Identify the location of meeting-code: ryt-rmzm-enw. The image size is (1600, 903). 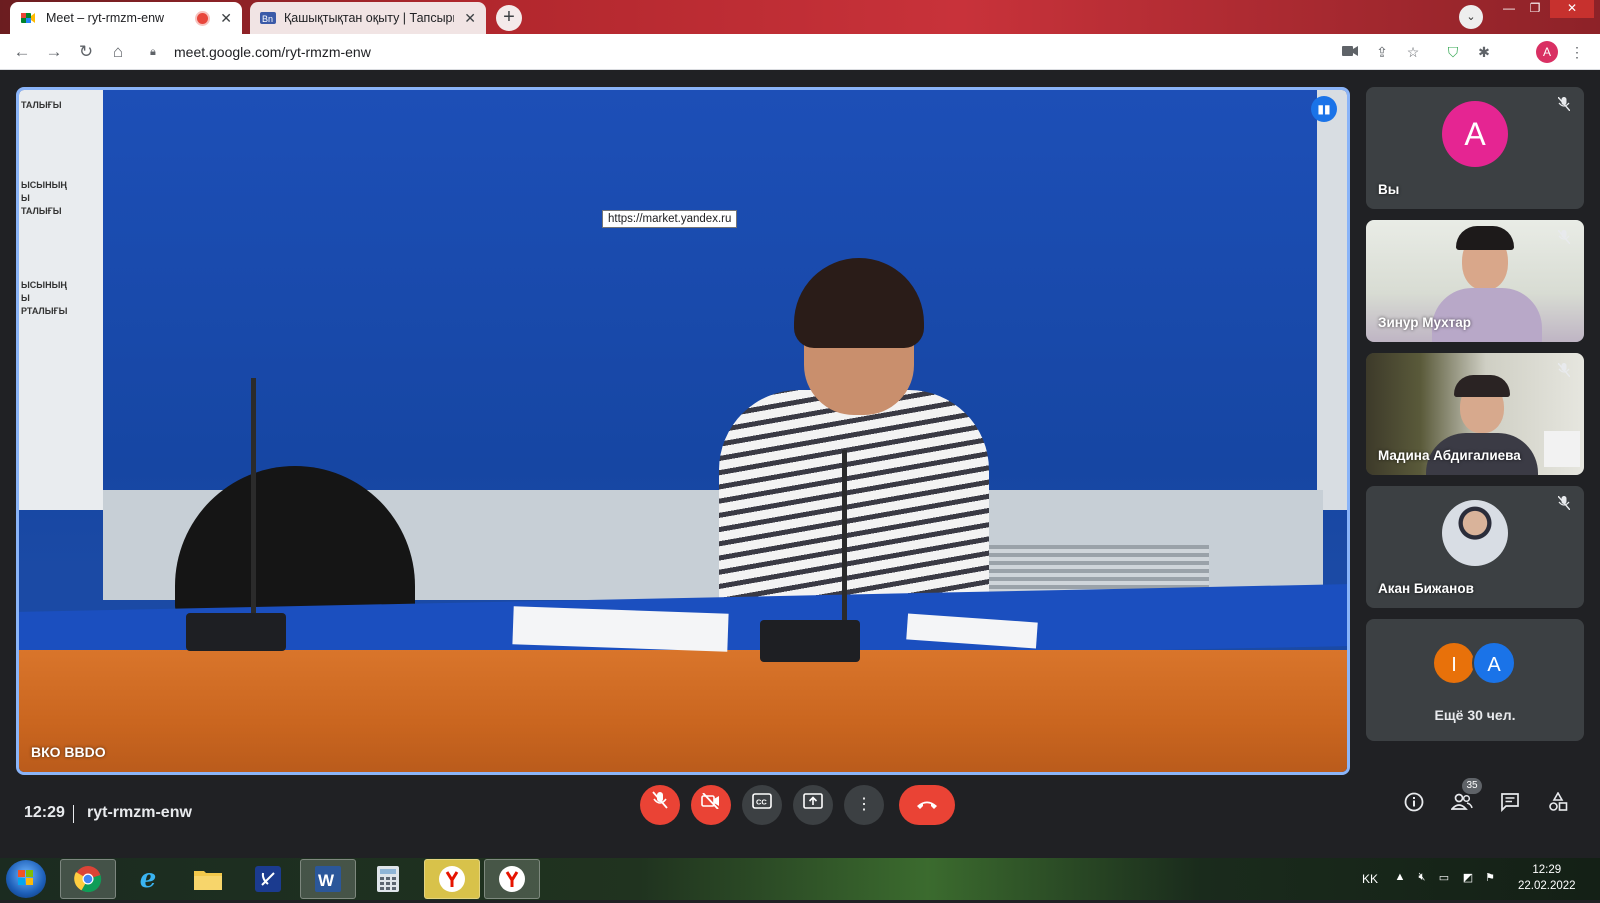
(139, 812).